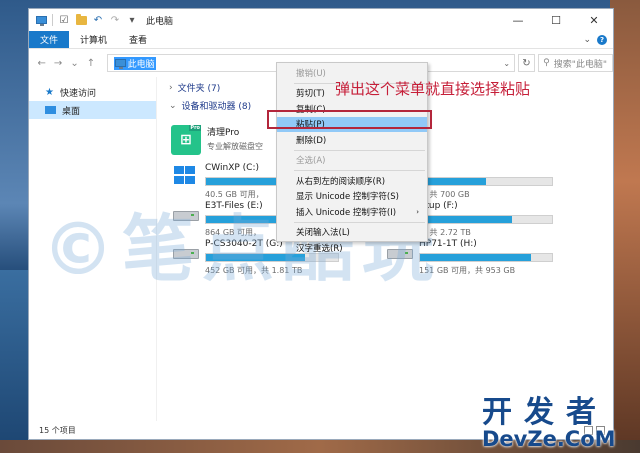 This screenshot has height=453, width=640. What do you see at coordinates (173, 105) in the screenshot?
I see `chevron-down-icon: ⌄` at bounding box center [173, 105].